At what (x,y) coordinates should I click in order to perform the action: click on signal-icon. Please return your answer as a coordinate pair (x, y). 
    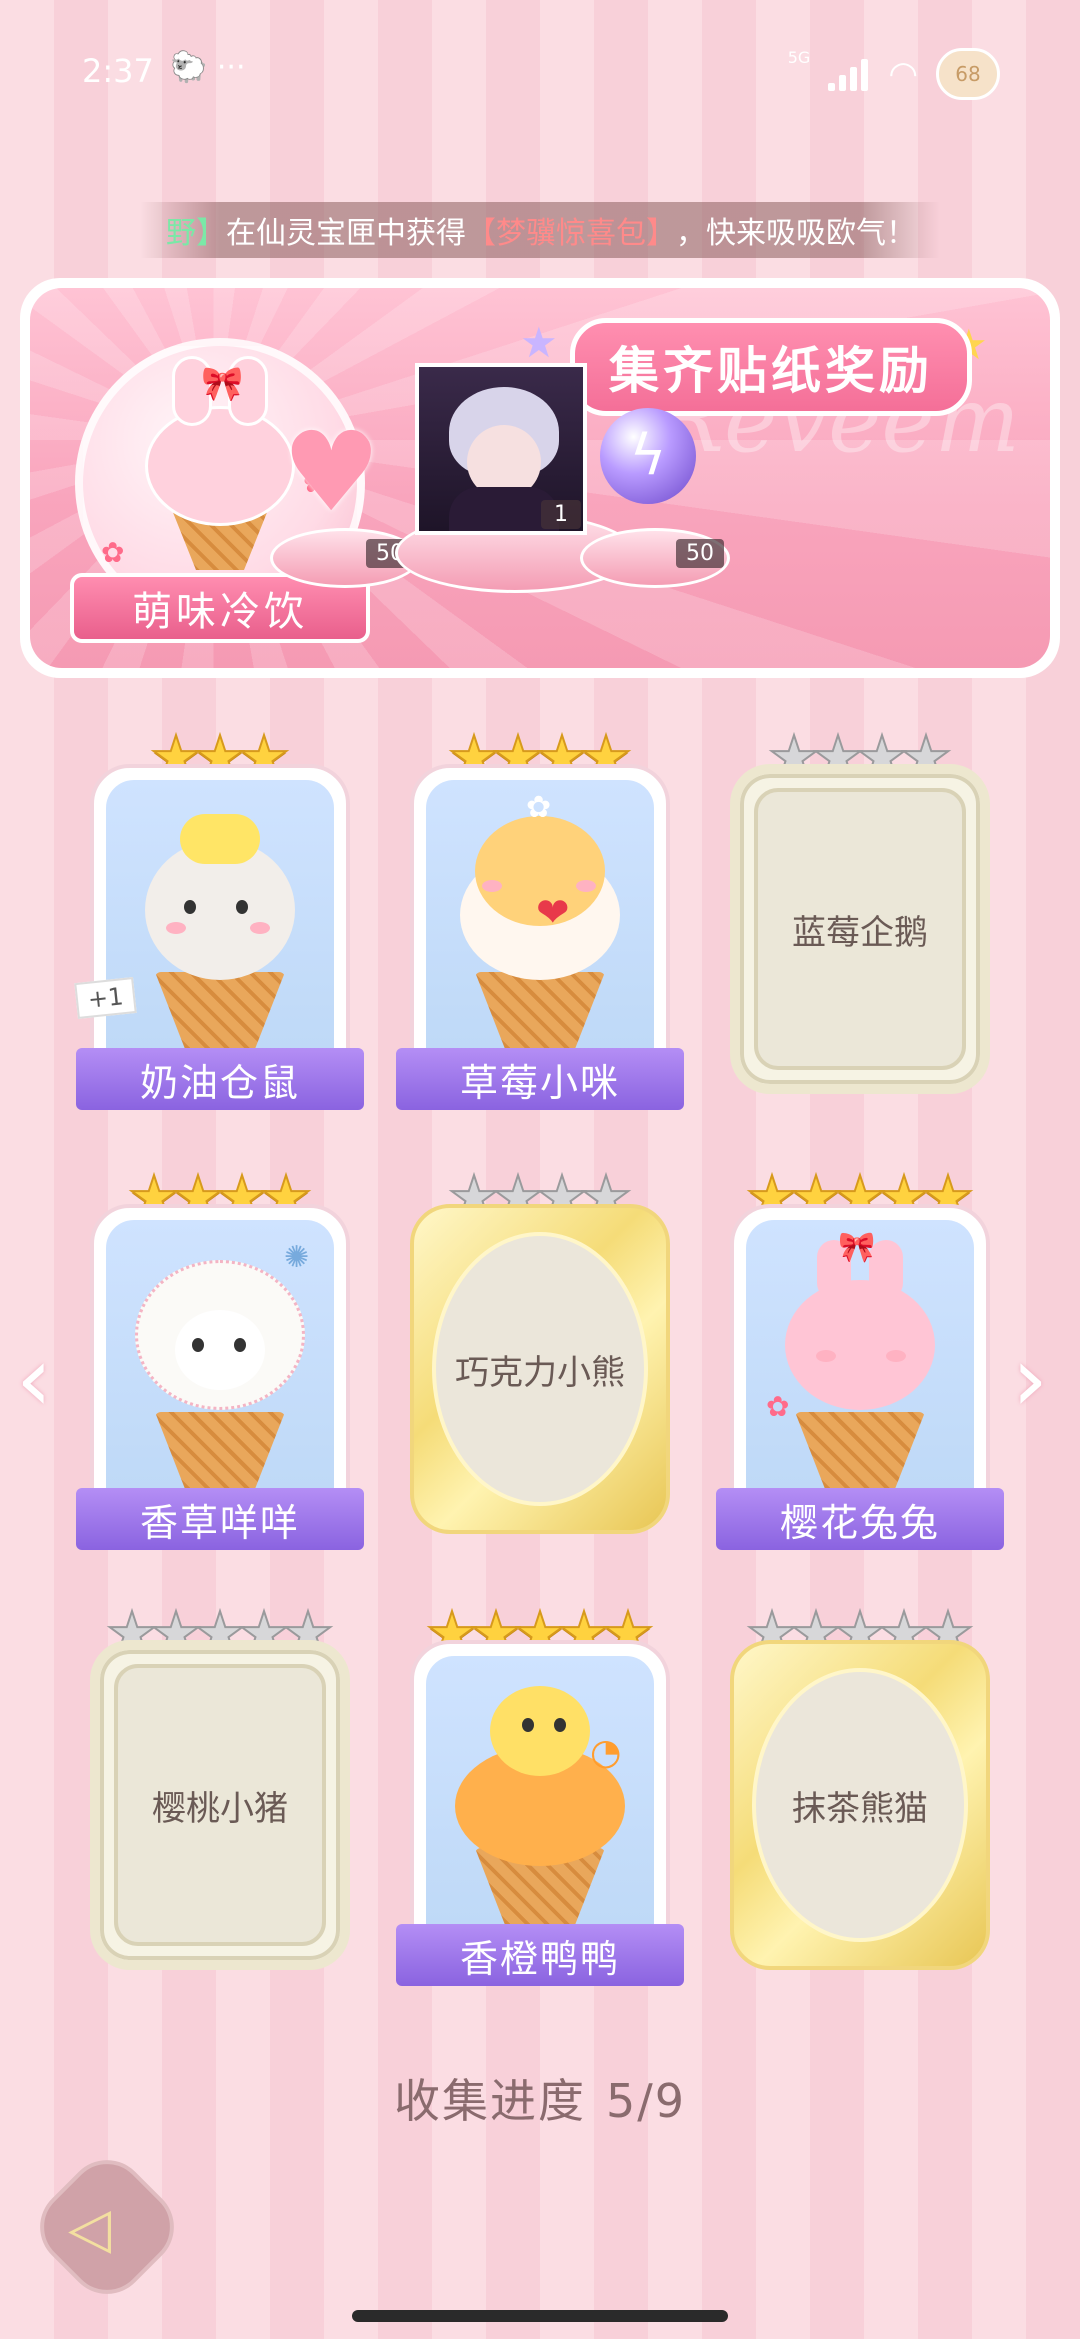
    Looking at the image, I should click on (849, 74).